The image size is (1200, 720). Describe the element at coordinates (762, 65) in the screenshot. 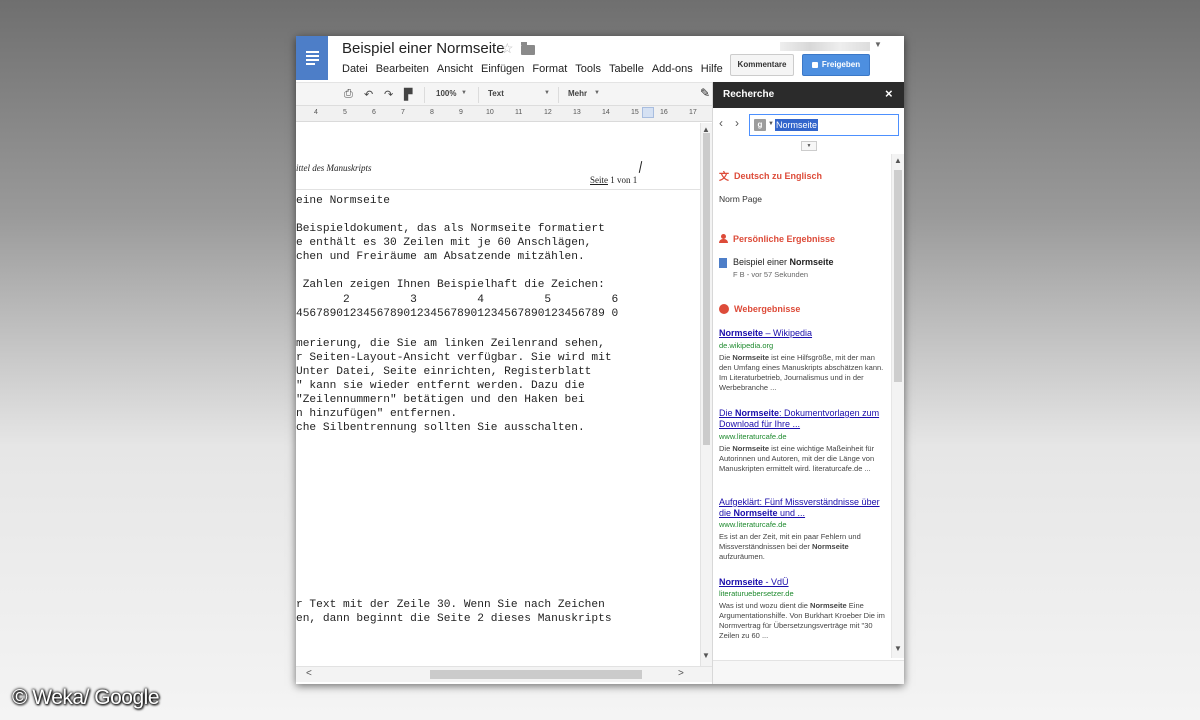

I see `comments-button: Kommentare` at that location.